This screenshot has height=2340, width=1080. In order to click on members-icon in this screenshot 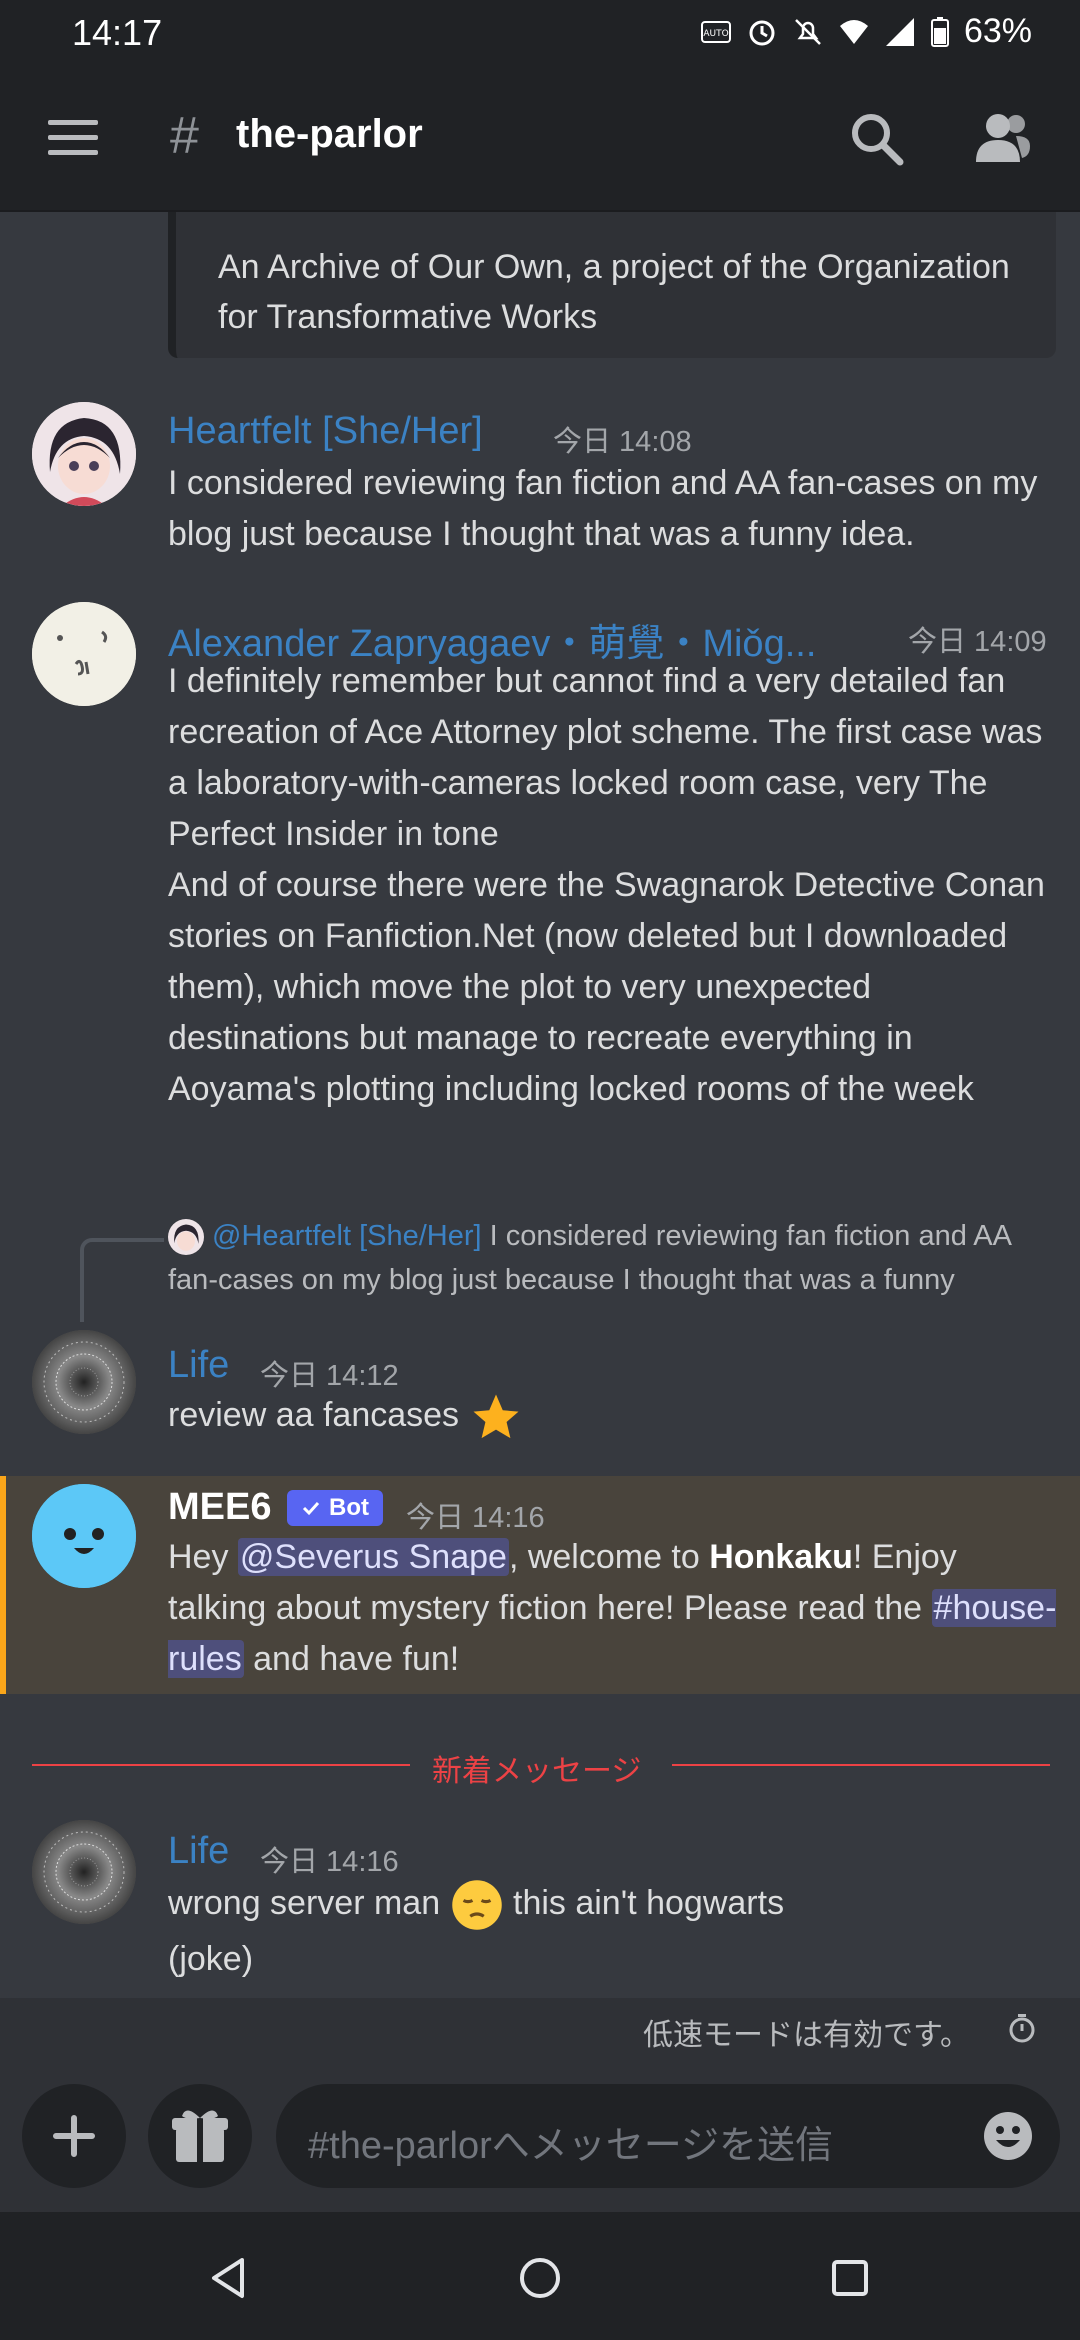, I will do `click(1002, 138)`.